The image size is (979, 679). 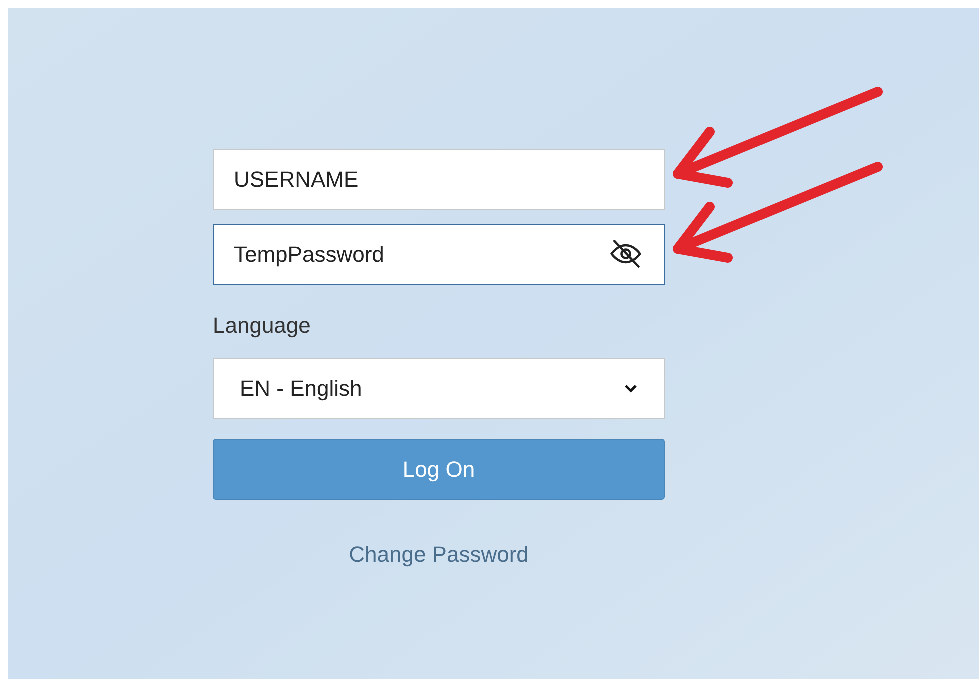 What do you see at coordinates (439, 554) in the screenshot?
I see `change-password-link: Change Password` at bounding box center [439, 554].